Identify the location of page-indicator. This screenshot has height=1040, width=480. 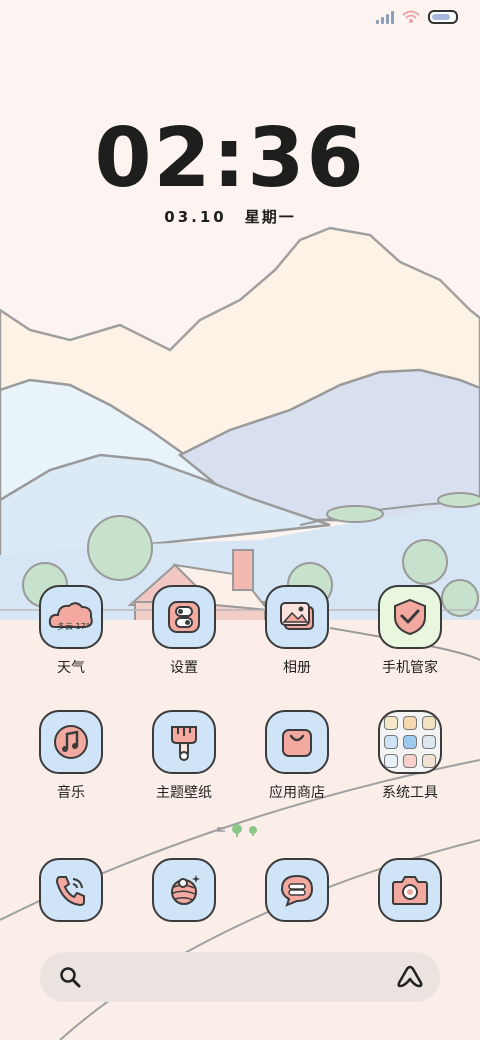
(240, 831).